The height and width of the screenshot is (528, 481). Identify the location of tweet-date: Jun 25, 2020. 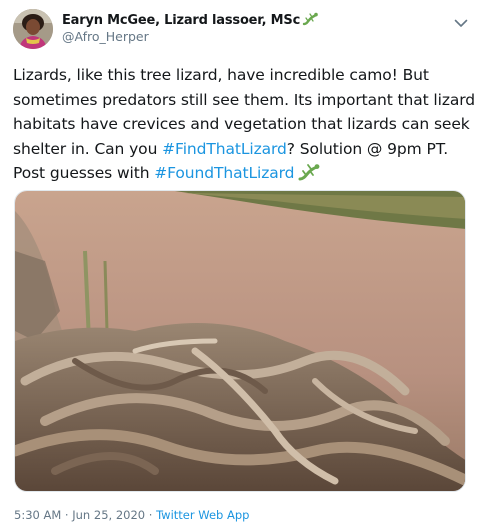
(108, 515).